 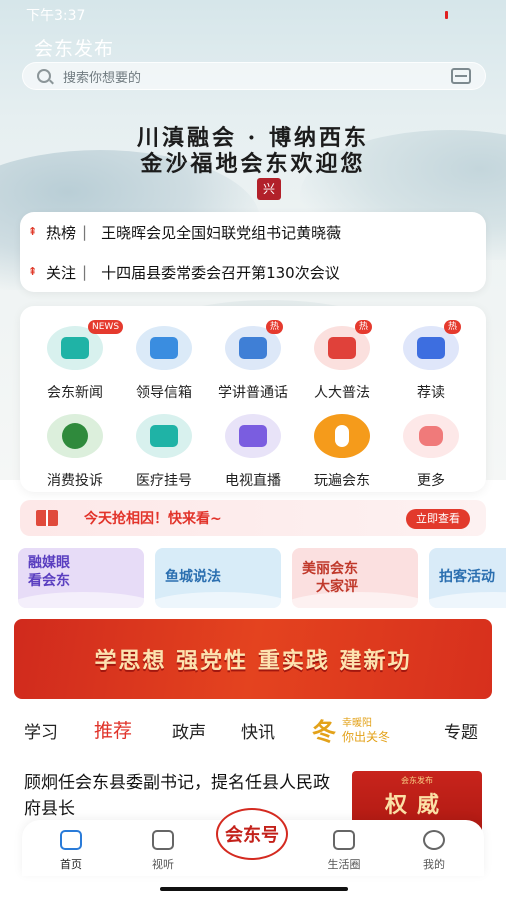 What do you see at coordinates (344, 840) in the screenshot?
I see `grid-icon` at bounding box center [344, 840].